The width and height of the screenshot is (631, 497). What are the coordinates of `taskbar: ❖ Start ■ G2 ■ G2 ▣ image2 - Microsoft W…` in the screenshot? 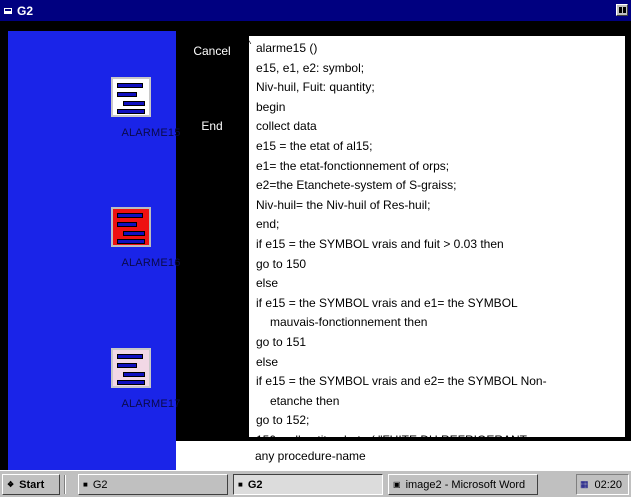 It's located at (315, 483).